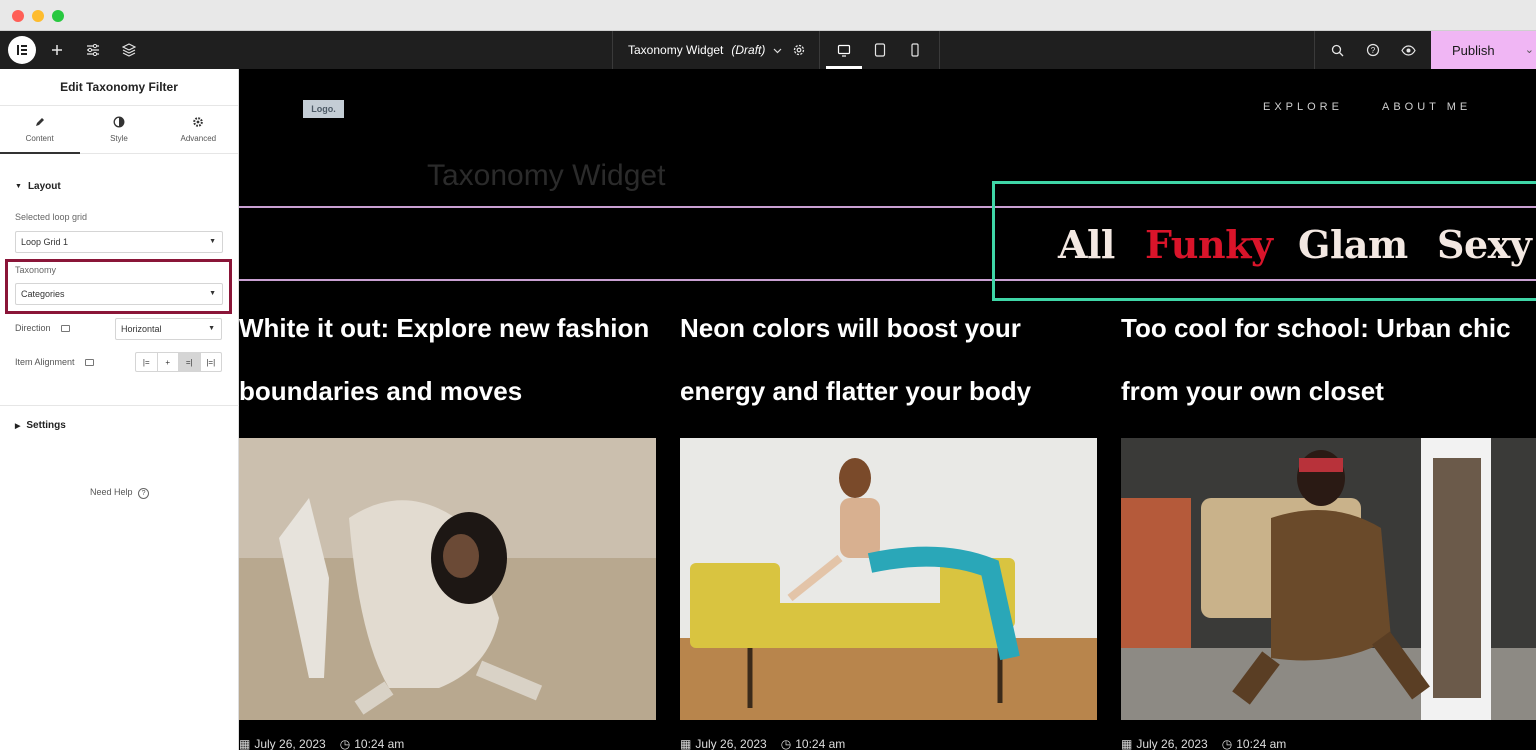 This screenshot has width=1536, height=750. Describe the element at coordinates (119, 87) in the screenshot. I see `panel-title: Edit Taxonomy Filter` at that location.